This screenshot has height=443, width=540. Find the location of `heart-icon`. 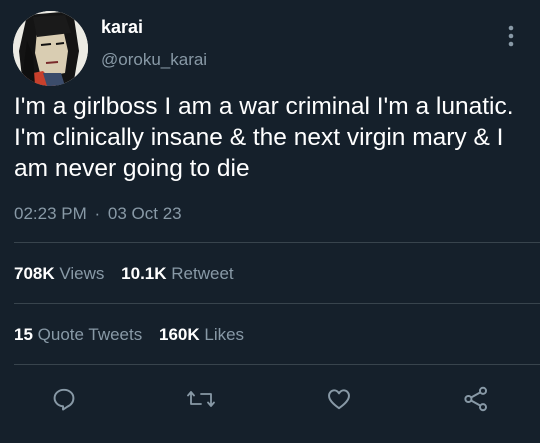

heart-icon is located at coordinates (339, 399).